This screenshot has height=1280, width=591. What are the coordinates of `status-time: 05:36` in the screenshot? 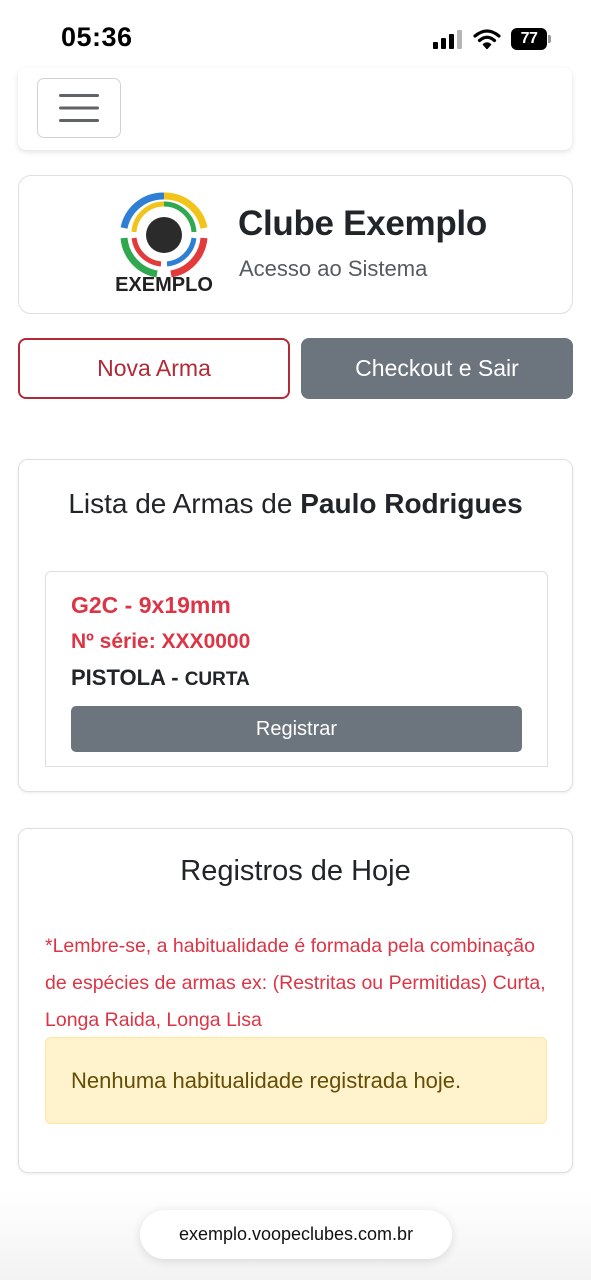 It's located at (97, 37).